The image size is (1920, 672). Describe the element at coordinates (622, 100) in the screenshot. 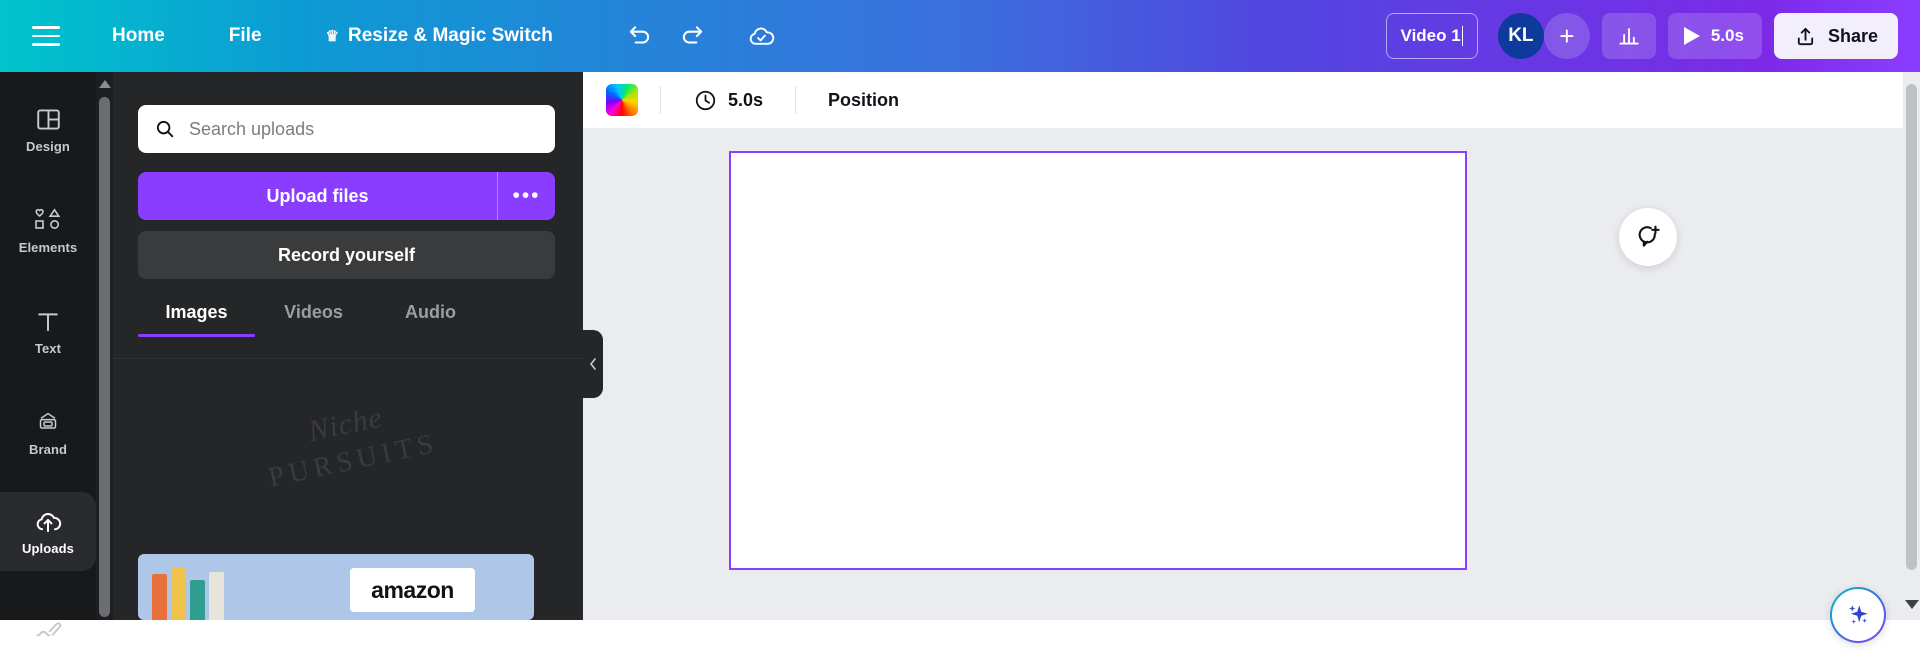

I see `rainbow-color-swatch` at that location.